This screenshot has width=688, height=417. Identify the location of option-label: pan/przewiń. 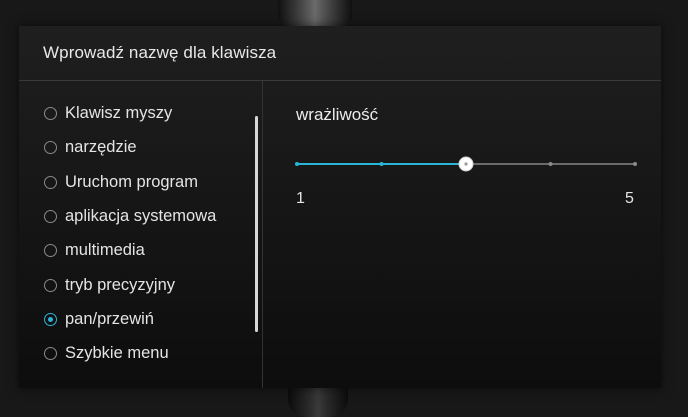
(109, 318).